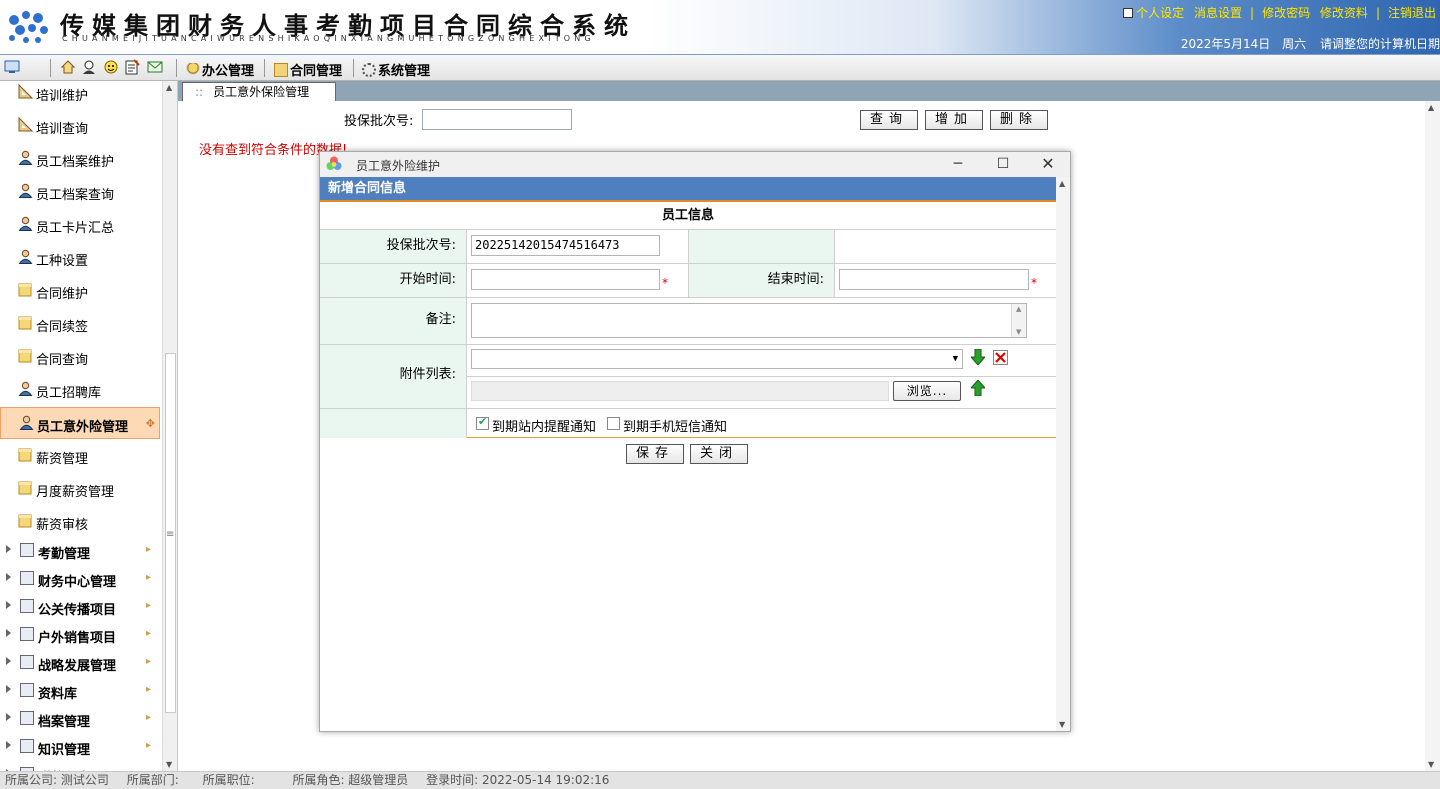 This screenshot has width=1440, height=789. What do you see at coordinates (80, 634) in the screenshot?
I see `sidebar-group: 户外销售项目 ▸` at bounding box center [80, 634].